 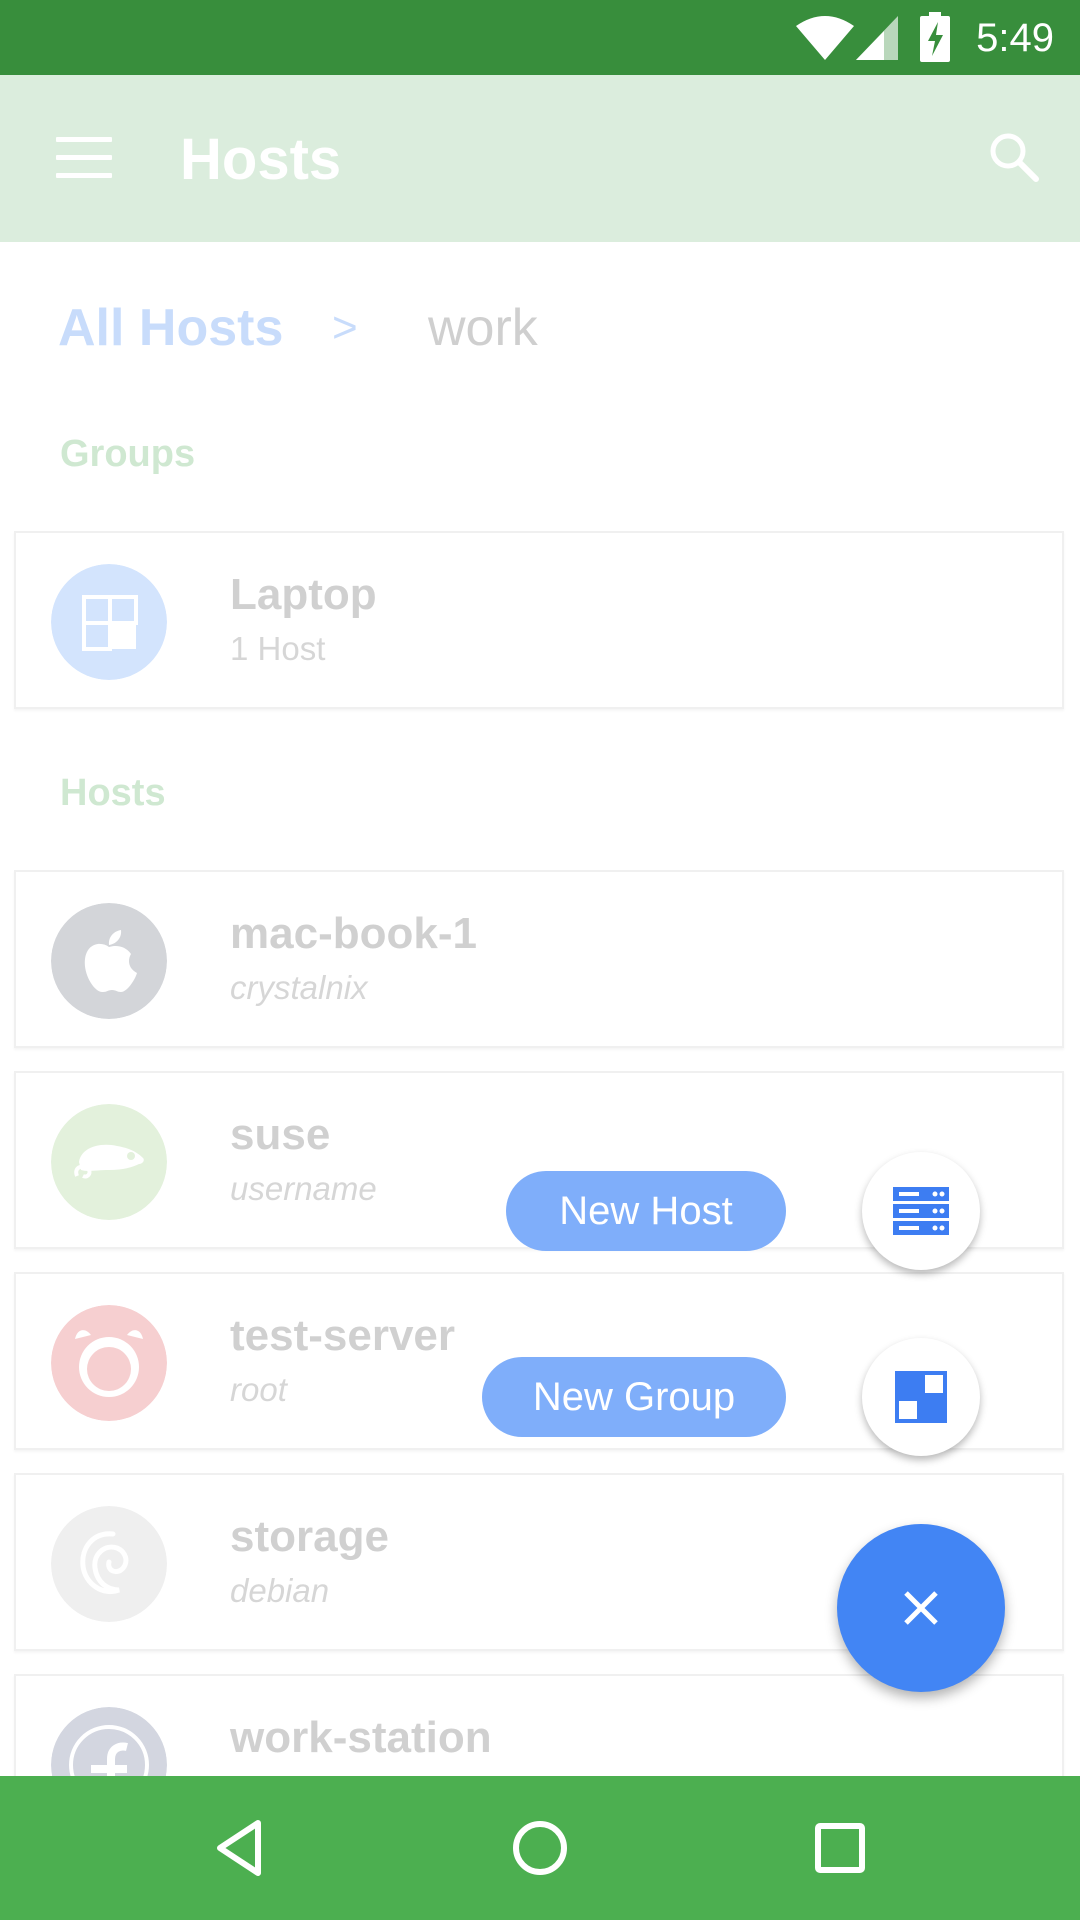 What do you see at coordinates (540, 37) in the screenshot?
I see `status-bar: 5:49` at bounding box center [540, 37].